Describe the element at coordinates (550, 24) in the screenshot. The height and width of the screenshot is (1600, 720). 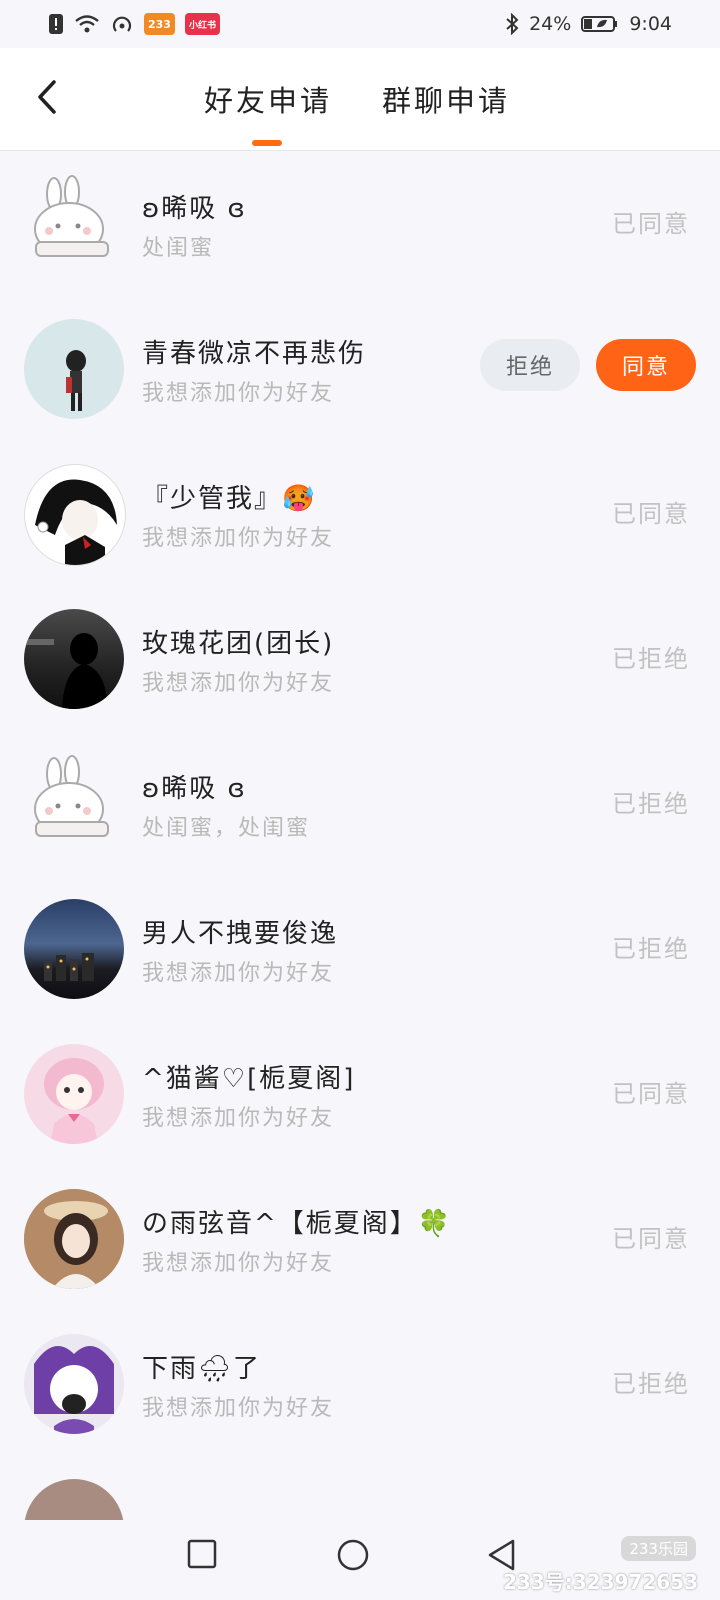
I see `battery-percent: 24%` at that location.